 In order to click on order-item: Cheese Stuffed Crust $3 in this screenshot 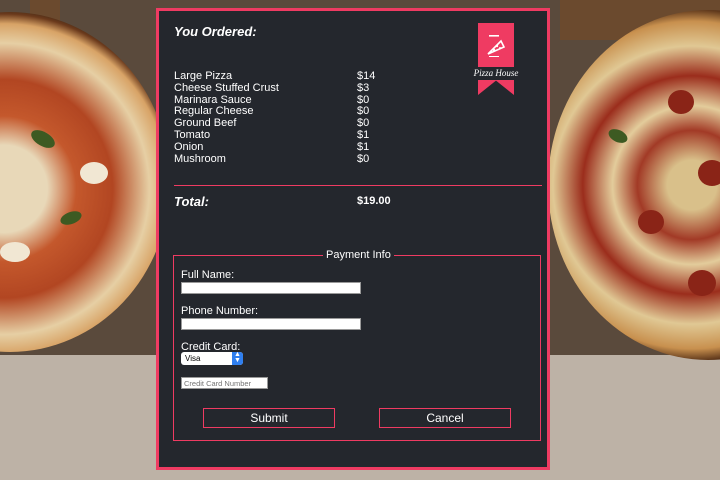, I will do `click(284, 88)`.